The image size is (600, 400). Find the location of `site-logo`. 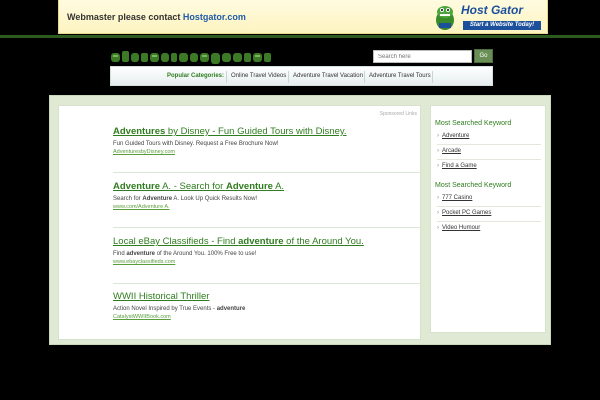

site-logo is located at coordinates (191, 57).